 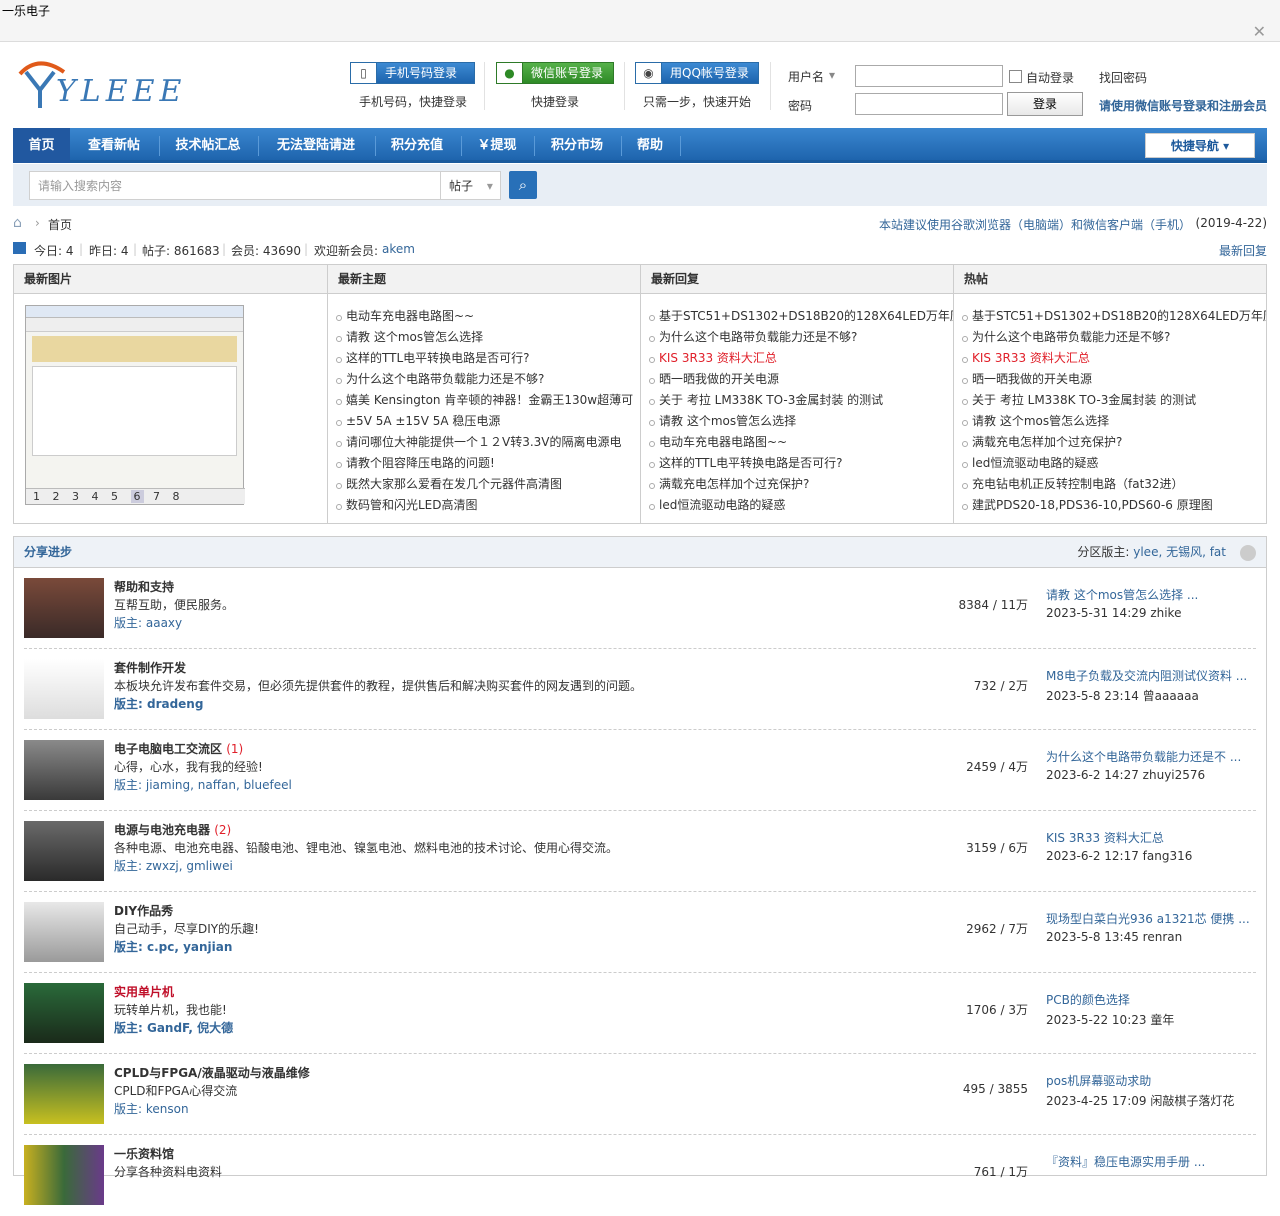 What do you see at coordinates (1123, 77) in the screenshot?
I see `forgot-password-link: 找回密码` at bounding box center [1123, 77].